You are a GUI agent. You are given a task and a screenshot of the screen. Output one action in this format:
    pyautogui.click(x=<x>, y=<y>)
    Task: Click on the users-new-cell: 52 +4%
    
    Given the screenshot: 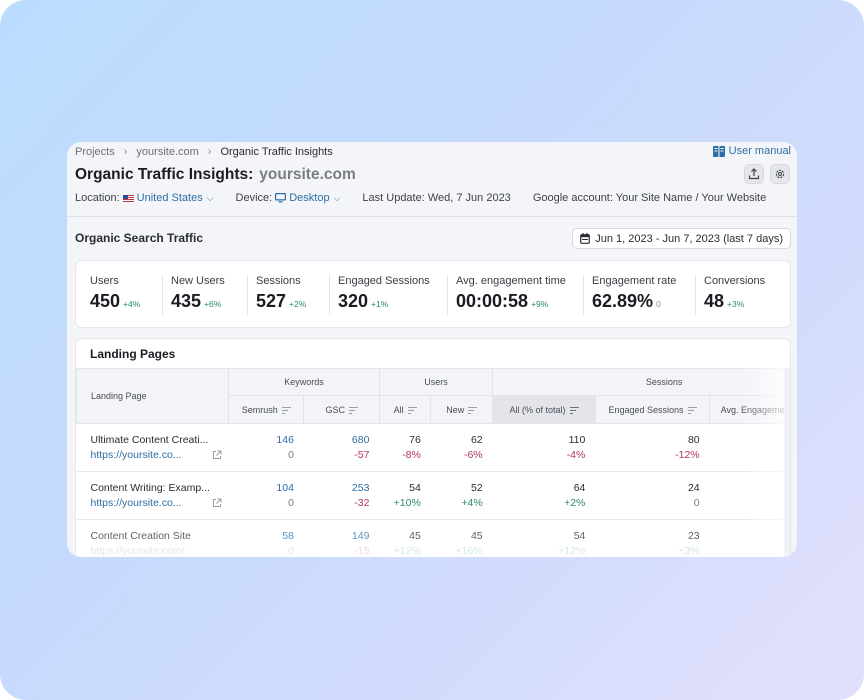 What is the action you would take?
    pyautogui.click(x=461, y=495)
    